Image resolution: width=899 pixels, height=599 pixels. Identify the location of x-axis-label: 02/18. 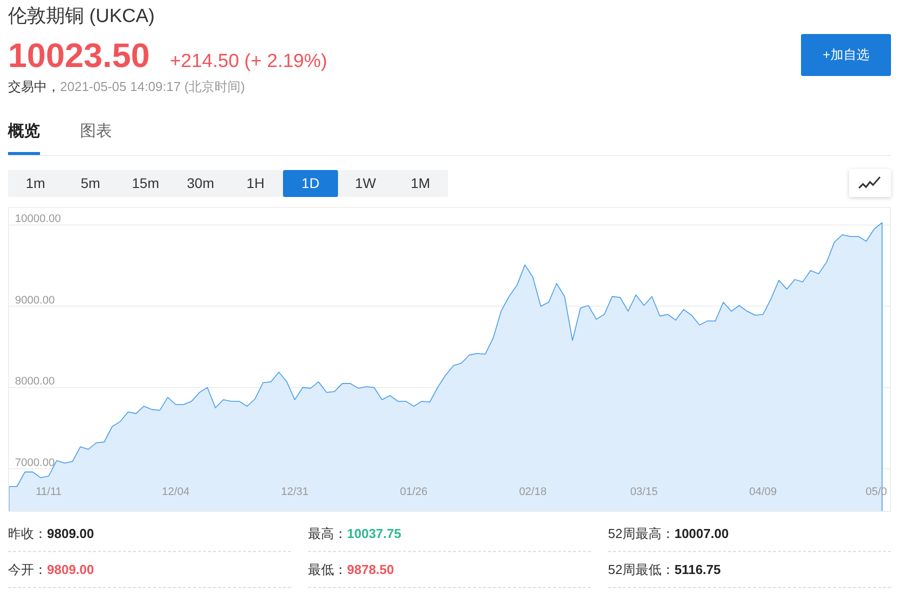
(533, 492).